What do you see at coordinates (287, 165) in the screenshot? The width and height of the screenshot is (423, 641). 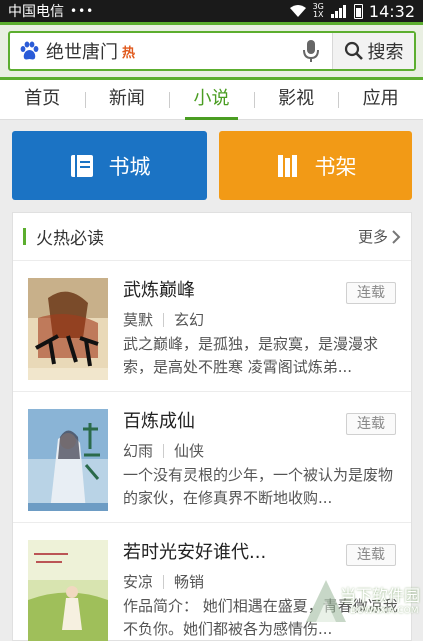 I see `bookshelf-icon` at bounding box center [287, 165].